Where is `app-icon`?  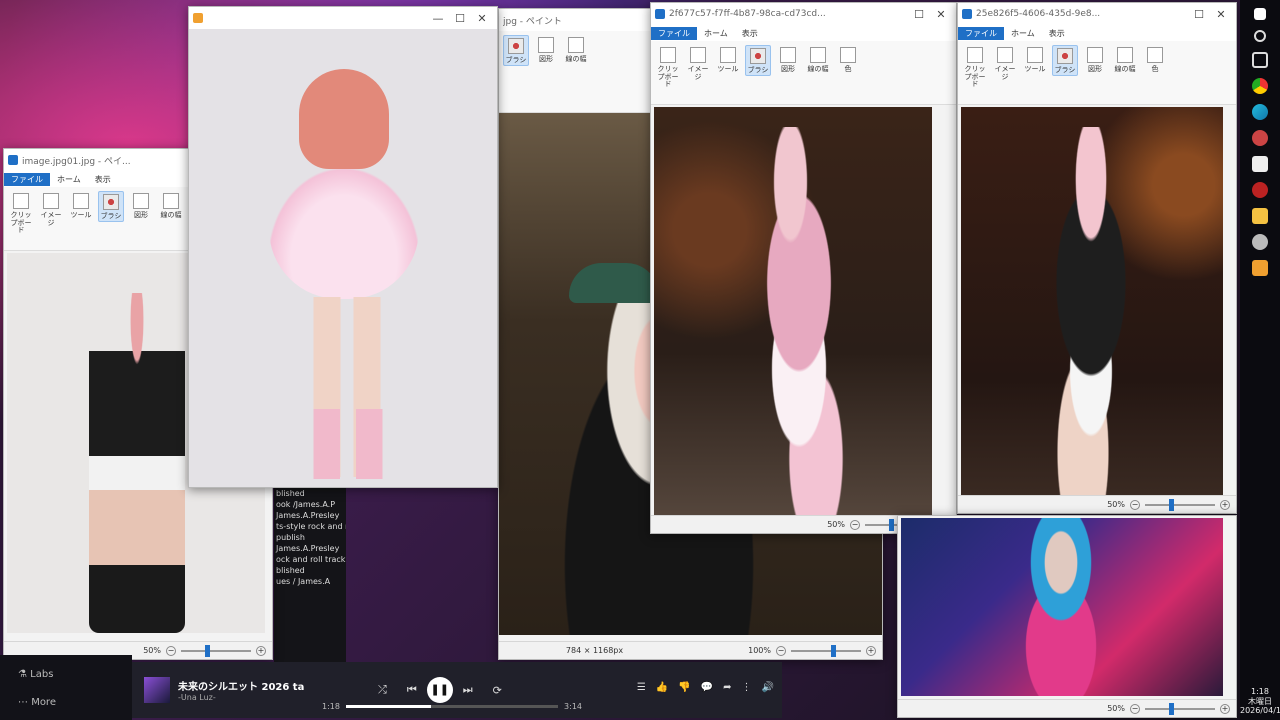 app-icon is located at coordinates (1260, 138).